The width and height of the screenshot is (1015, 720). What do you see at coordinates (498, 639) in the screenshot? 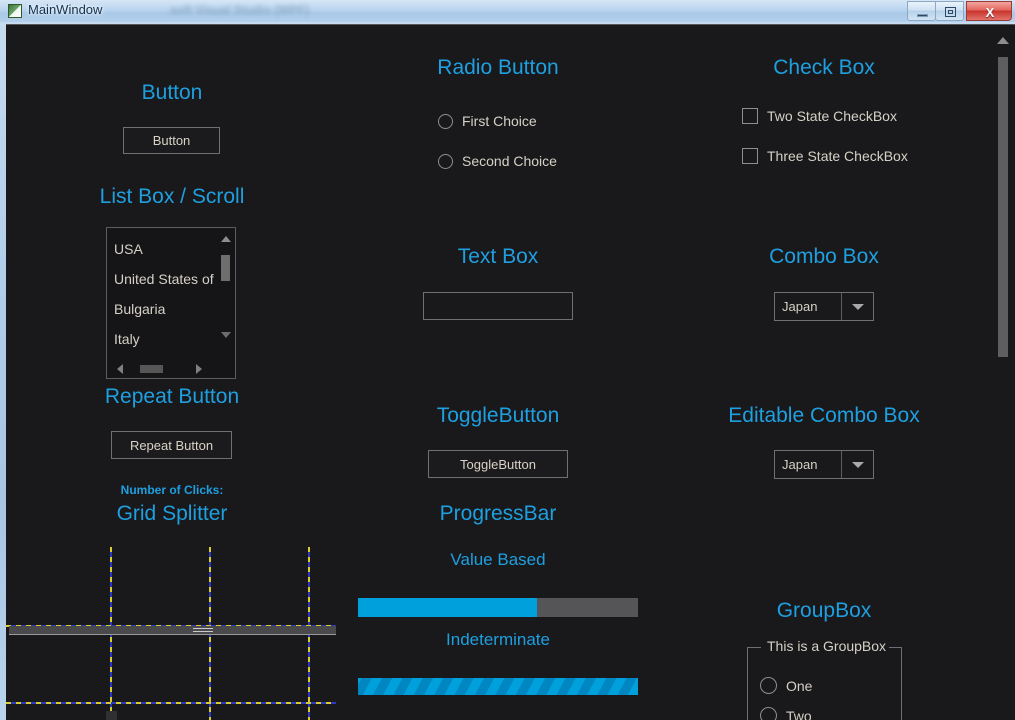
I see `progressbar-indeterminate-label: Indeterminate` at bounding box center [498, 639].